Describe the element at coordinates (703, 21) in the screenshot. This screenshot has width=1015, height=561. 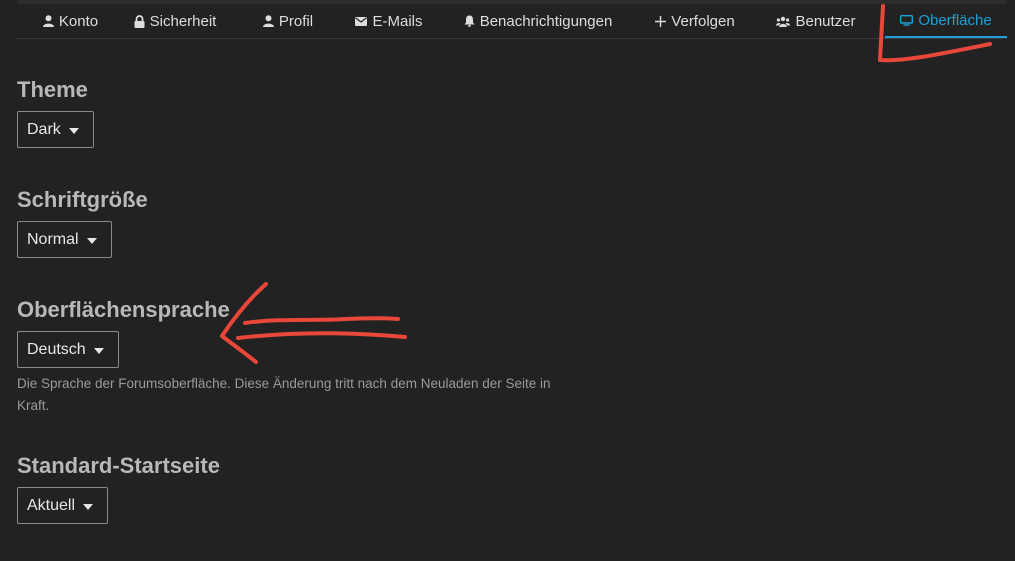
I see `tab-label: Verfolgen` at that location.